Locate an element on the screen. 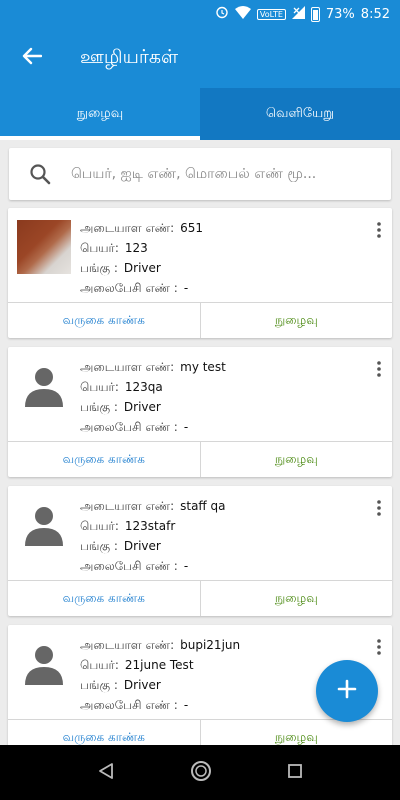 The height and width of the screenshot is (800, 400). add-employee-button is located at coordinates (347, 691).